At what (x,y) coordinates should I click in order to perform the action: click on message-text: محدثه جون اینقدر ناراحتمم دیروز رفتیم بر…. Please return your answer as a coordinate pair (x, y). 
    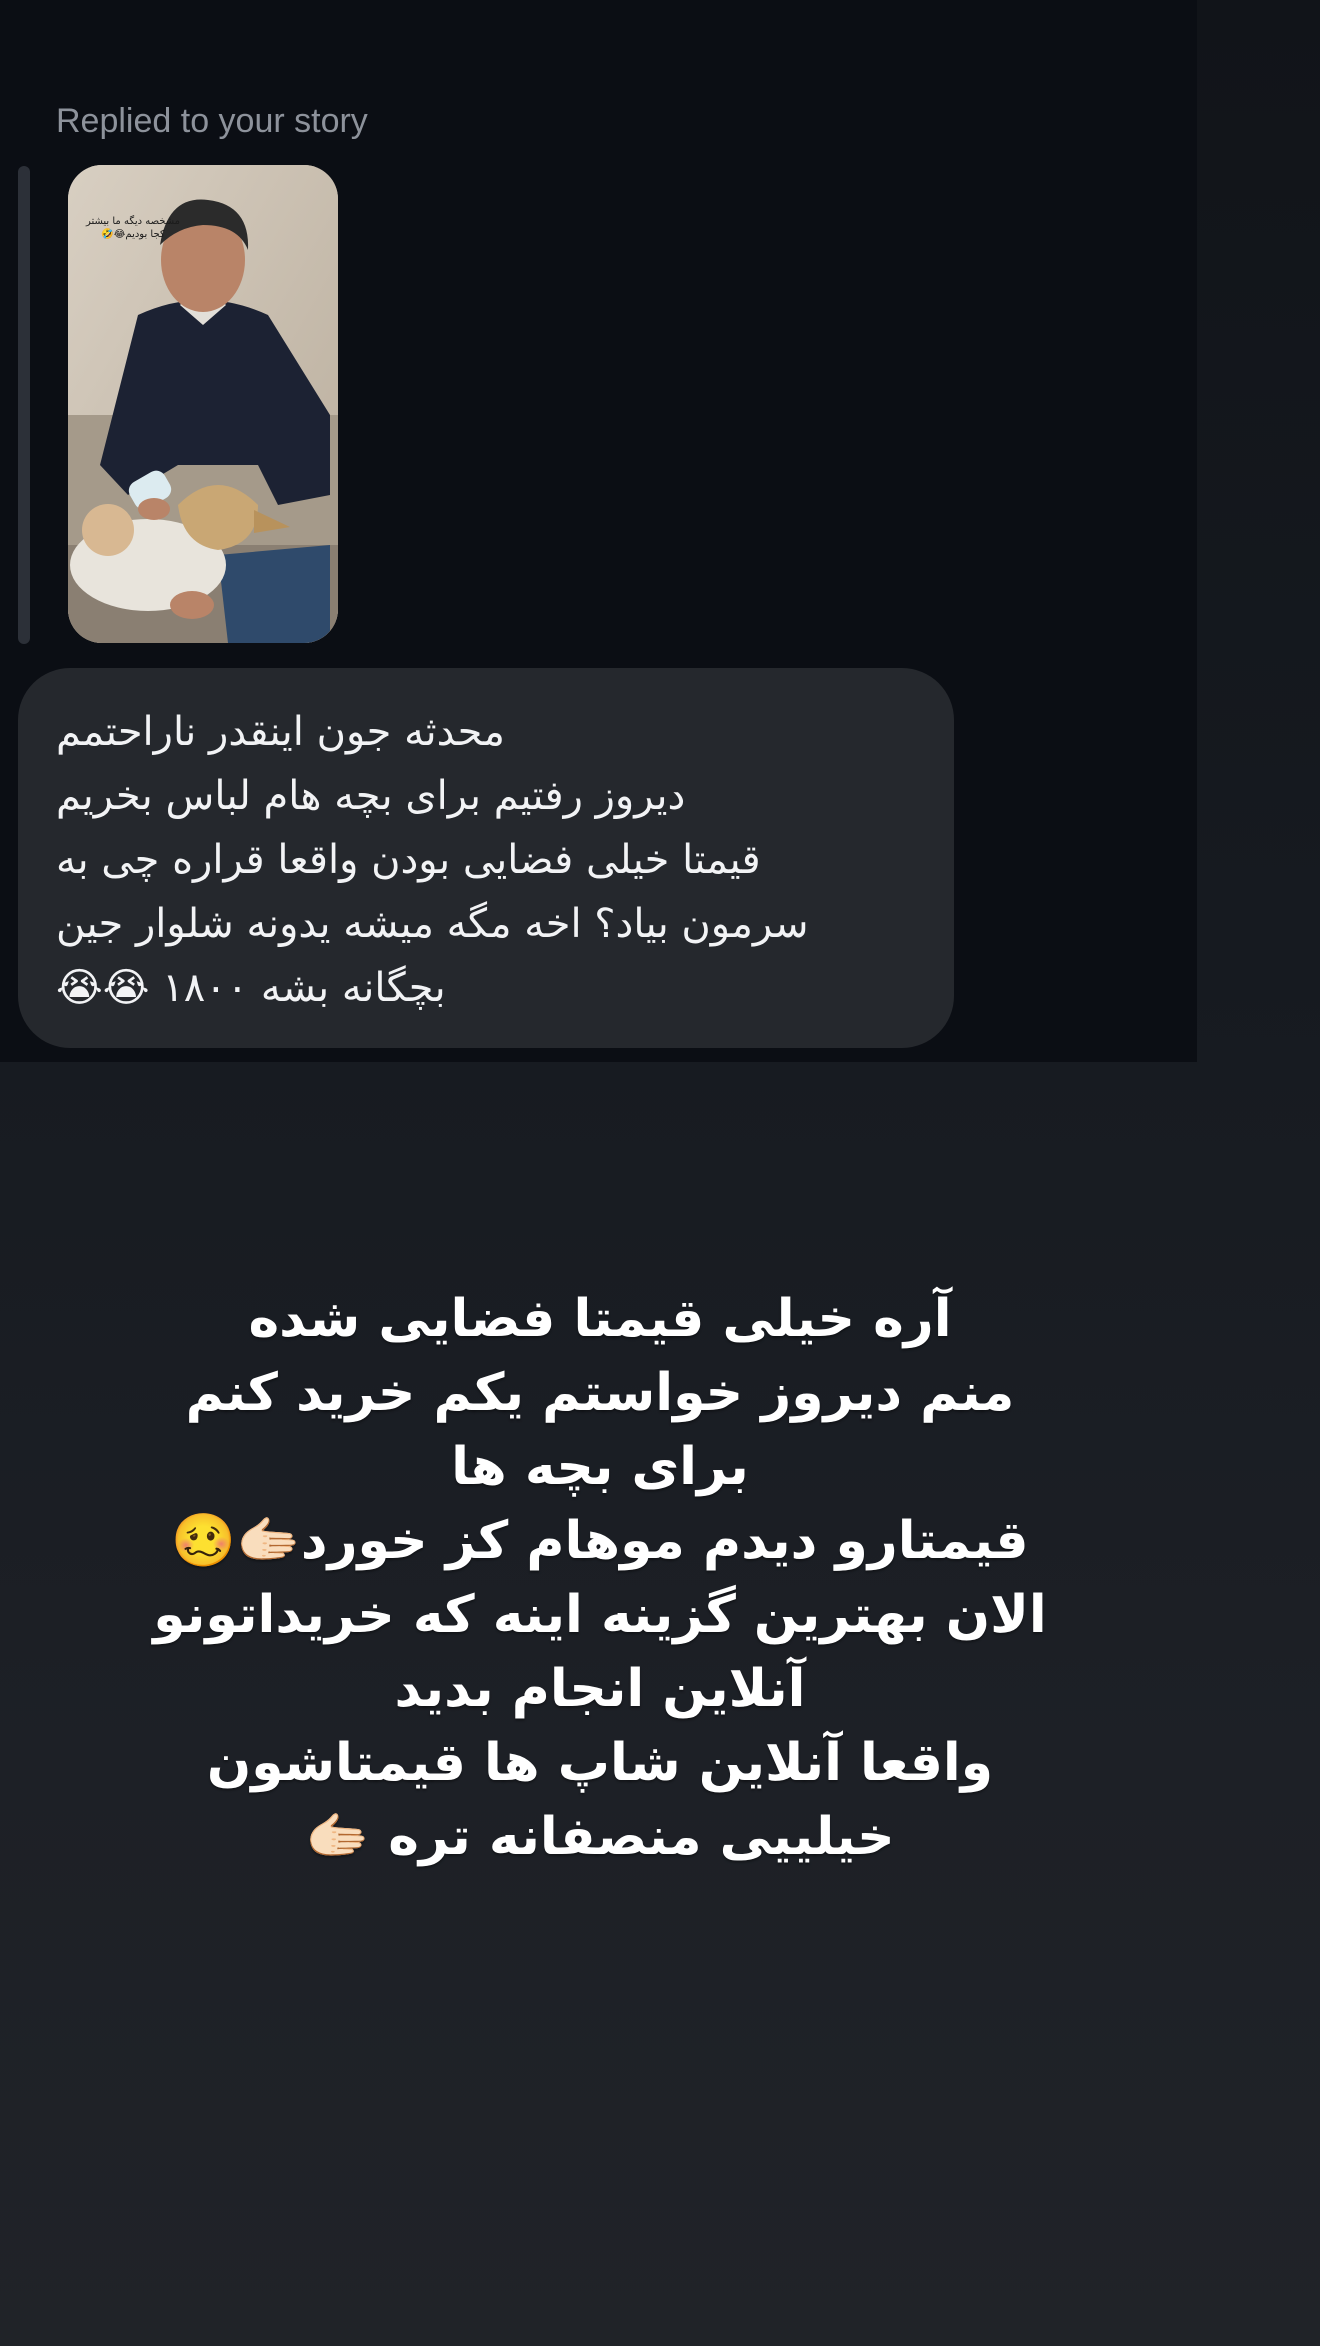
    Looking at the image, I should click on (432, 860).